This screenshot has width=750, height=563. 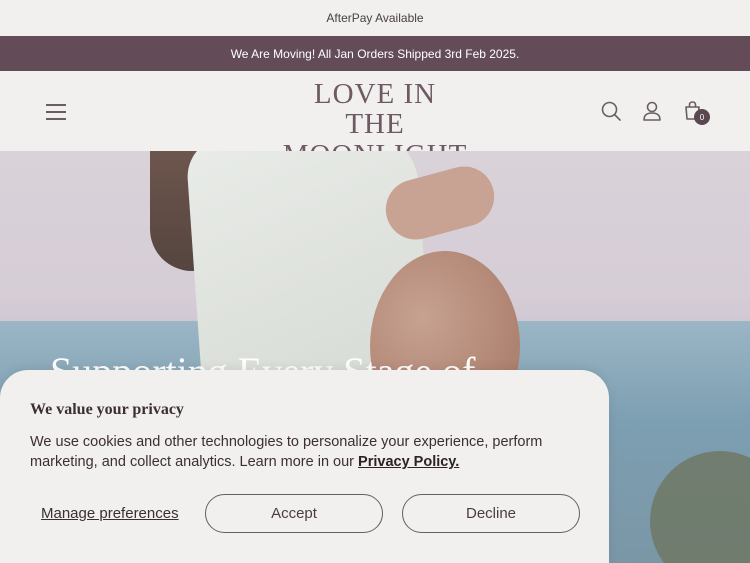 What do you see at coordinates (702, 117) in the screenshot?
I see `cart-count-badge: 0` at bounding box center [702, 117].